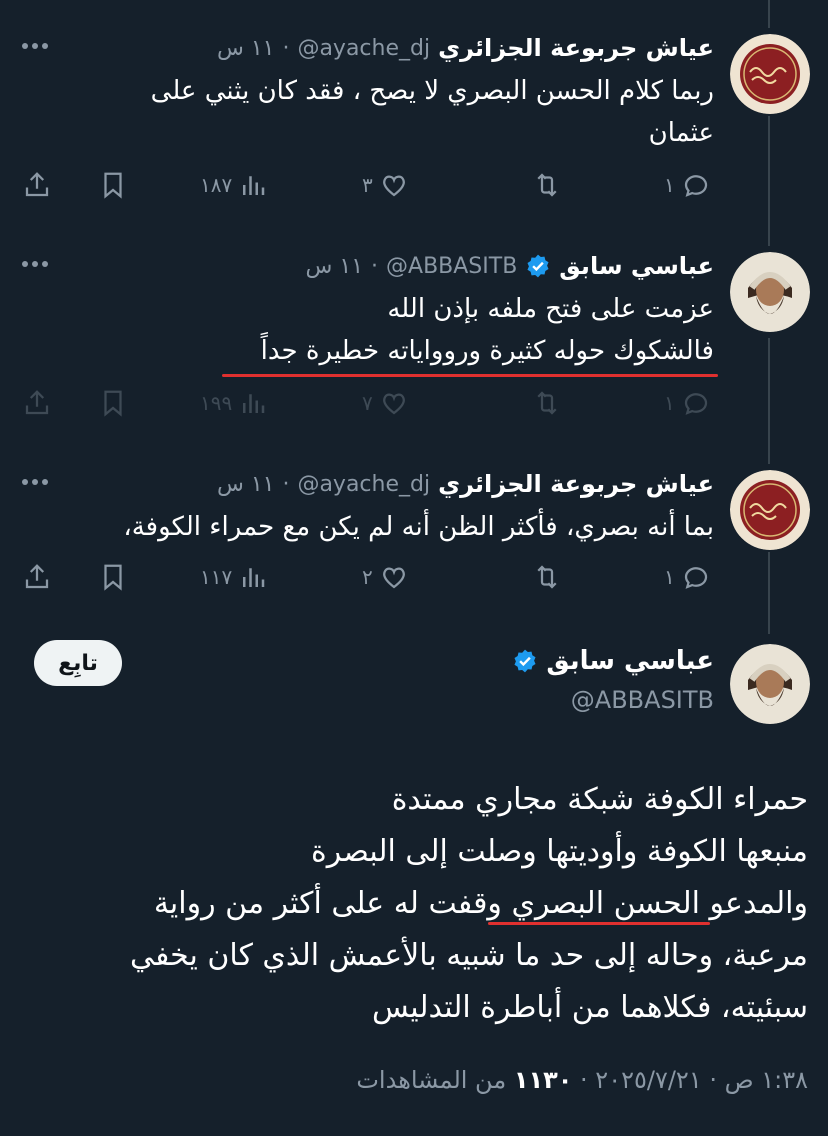 Image resolution: width=828 pixels, height=1136 pixels. I want to click on views-count: ١٩٩, so click(216, 403).